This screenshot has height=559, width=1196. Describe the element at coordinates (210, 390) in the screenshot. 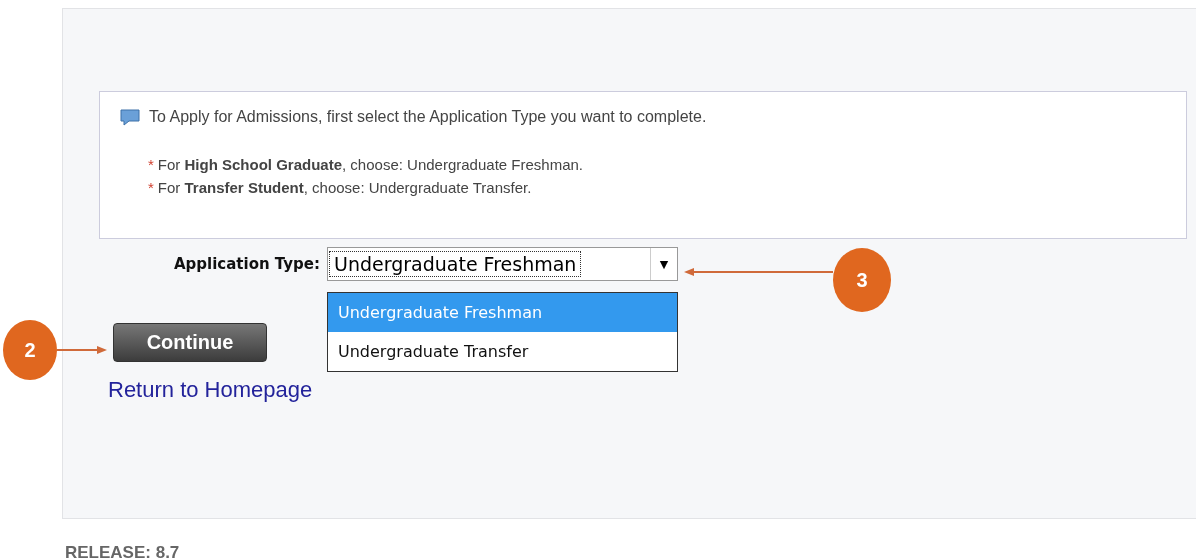

I see `homepage-link: Return to Homepage` at that location.